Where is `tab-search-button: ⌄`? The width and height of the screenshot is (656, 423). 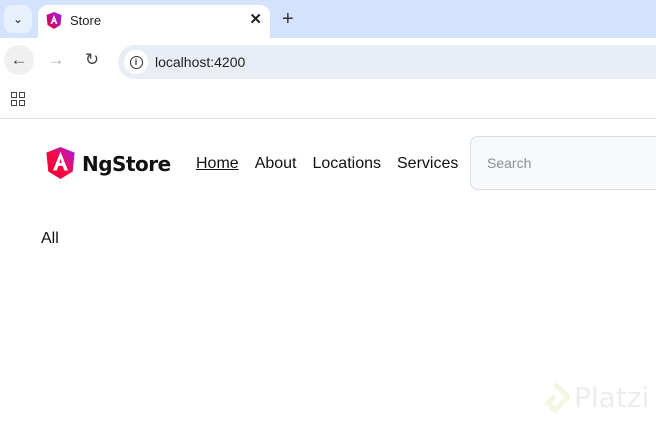
tab-search-button: ⌄ is located at coordinates (18, 19).